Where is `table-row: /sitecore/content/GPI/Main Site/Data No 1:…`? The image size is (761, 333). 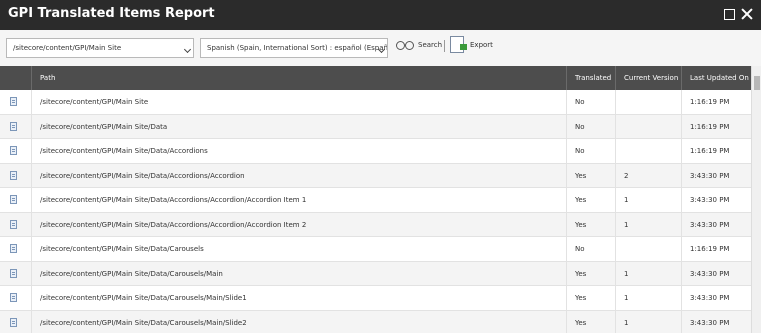
table-row: /sitecore/content/GPI/Main Site/Data No 1:… is located at coordinates (380, 126).